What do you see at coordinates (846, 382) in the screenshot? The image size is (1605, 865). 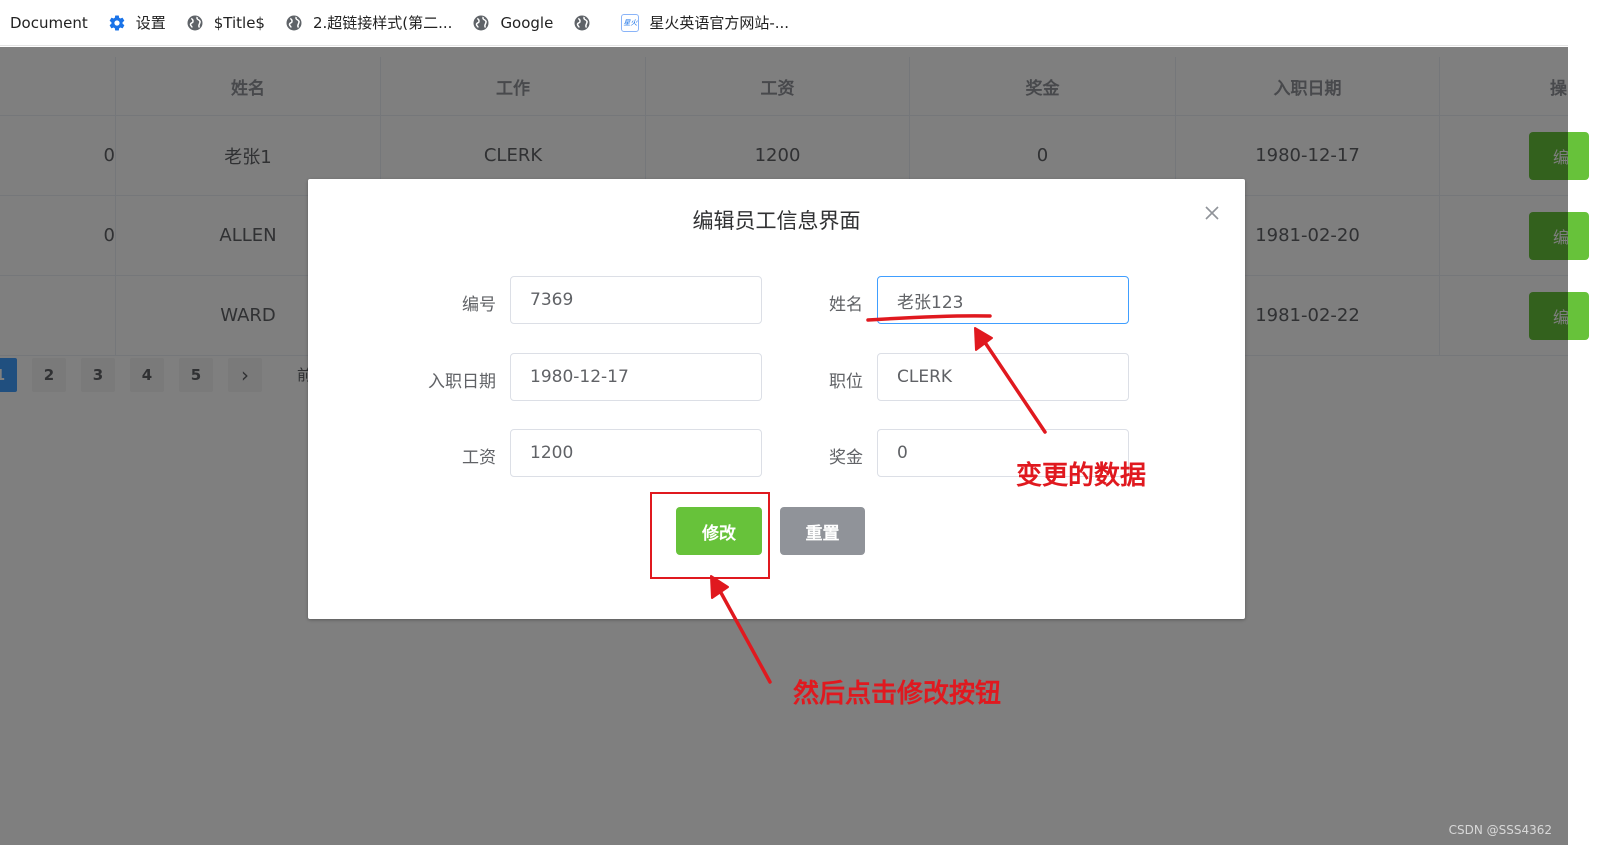 I see `field-label-job: 职位` at bounding box center [846, 382].